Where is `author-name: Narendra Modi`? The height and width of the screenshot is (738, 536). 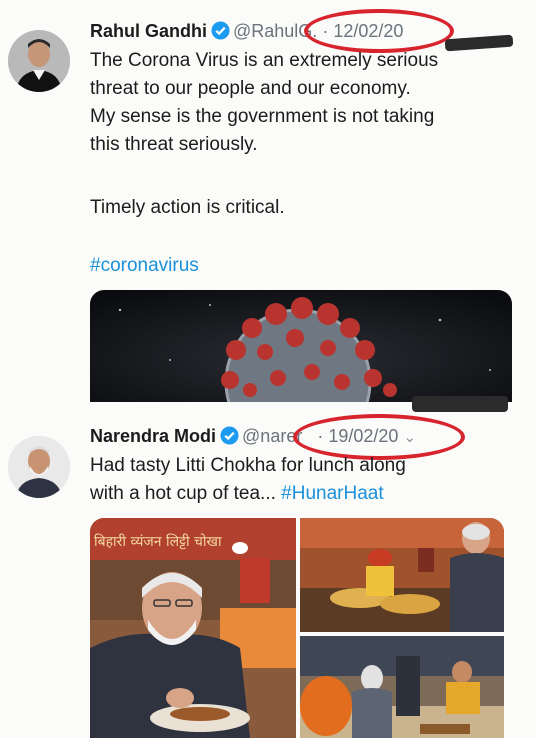 author-name: Narendra Modi is located at coordinates (153, 436).